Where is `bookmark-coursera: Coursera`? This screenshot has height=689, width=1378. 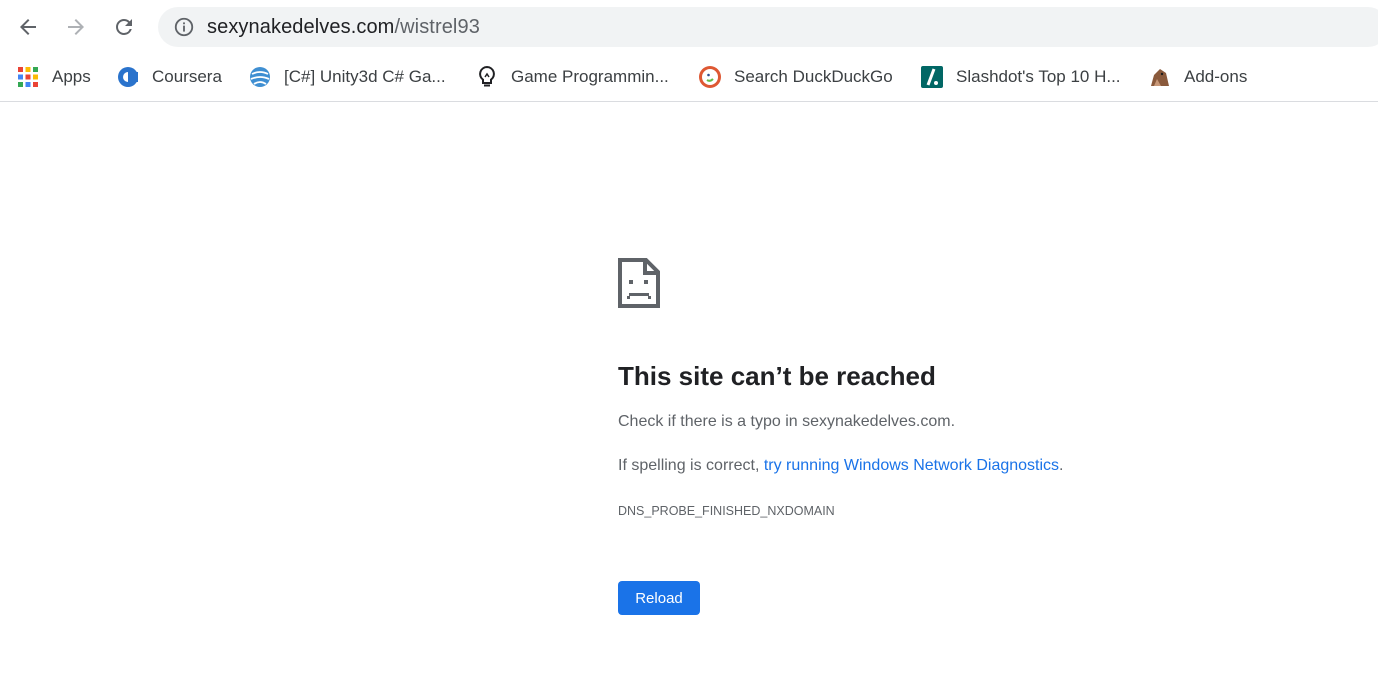 bookmark-coursera: Coursera is located at coordinates (169, 77).